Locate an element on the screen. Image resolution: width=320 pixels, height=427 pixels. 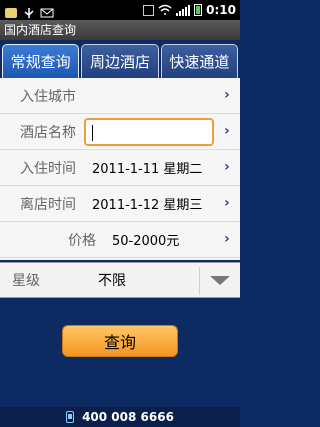
mail-icon is located at coordinates (47, 11).